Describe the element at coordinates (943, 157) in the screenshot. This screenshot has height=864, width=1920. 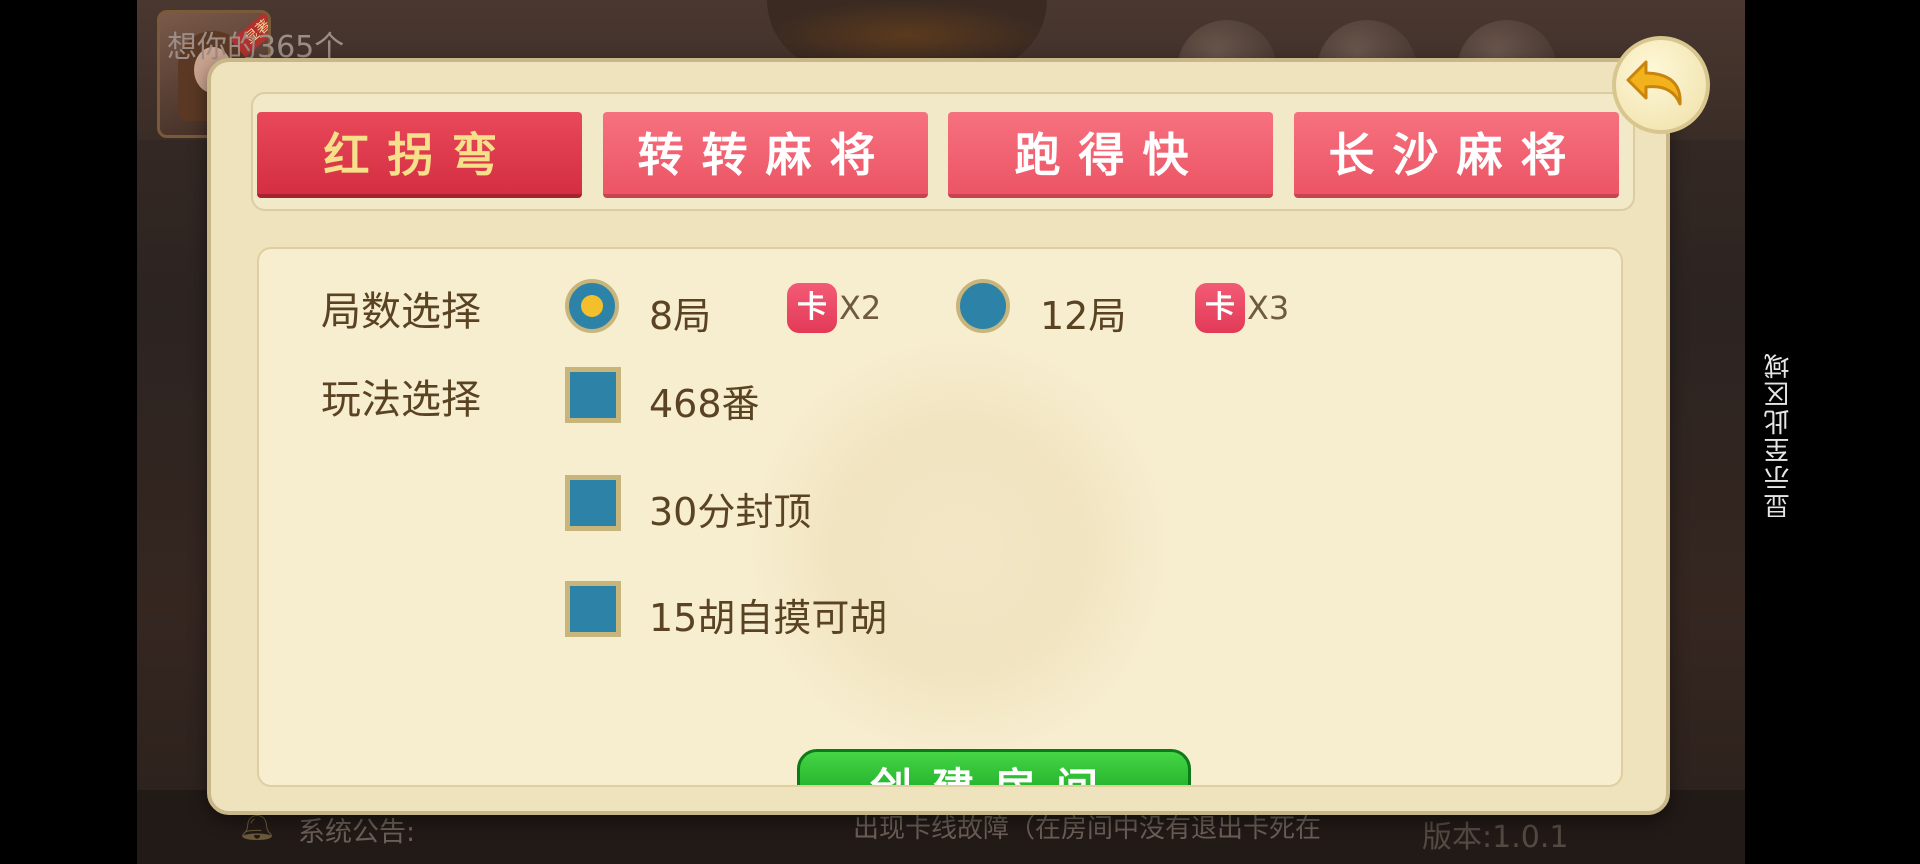
I see `game-type-tabs: 红拐弯 转转麻将 跑得快 长沙麻将` at that location.